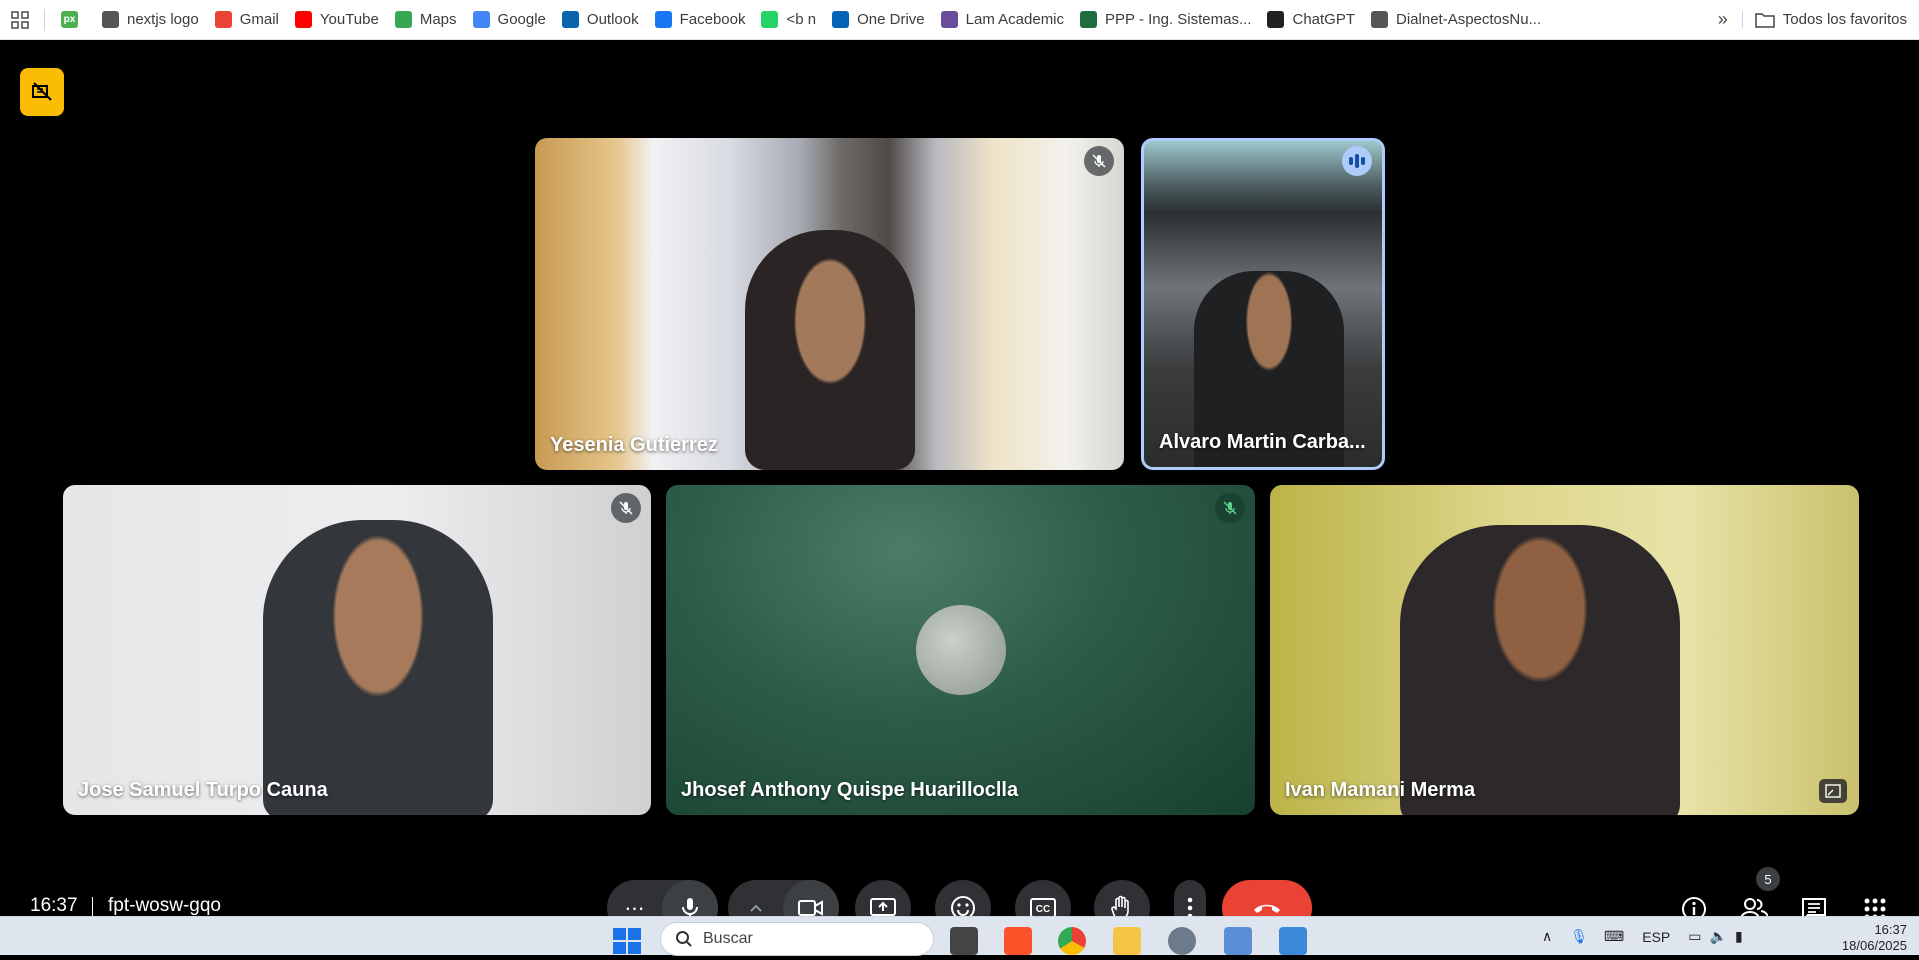 This screenshot has height=960, width=1919. What do you see at coordinates (403, 19) in the screenshot?
I see `maps-icon` at bounding box center [403, 19].